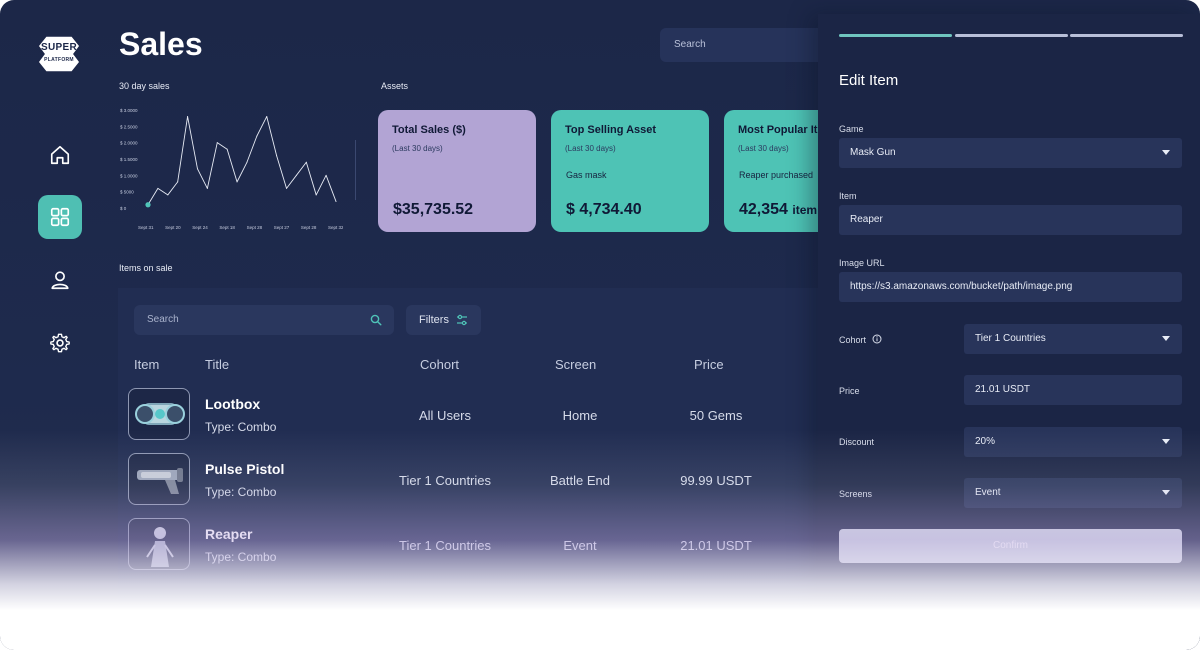  Describe the element at coordinates (1073, 442) in the screenshot. I see `discount-select: 20%` at that location.